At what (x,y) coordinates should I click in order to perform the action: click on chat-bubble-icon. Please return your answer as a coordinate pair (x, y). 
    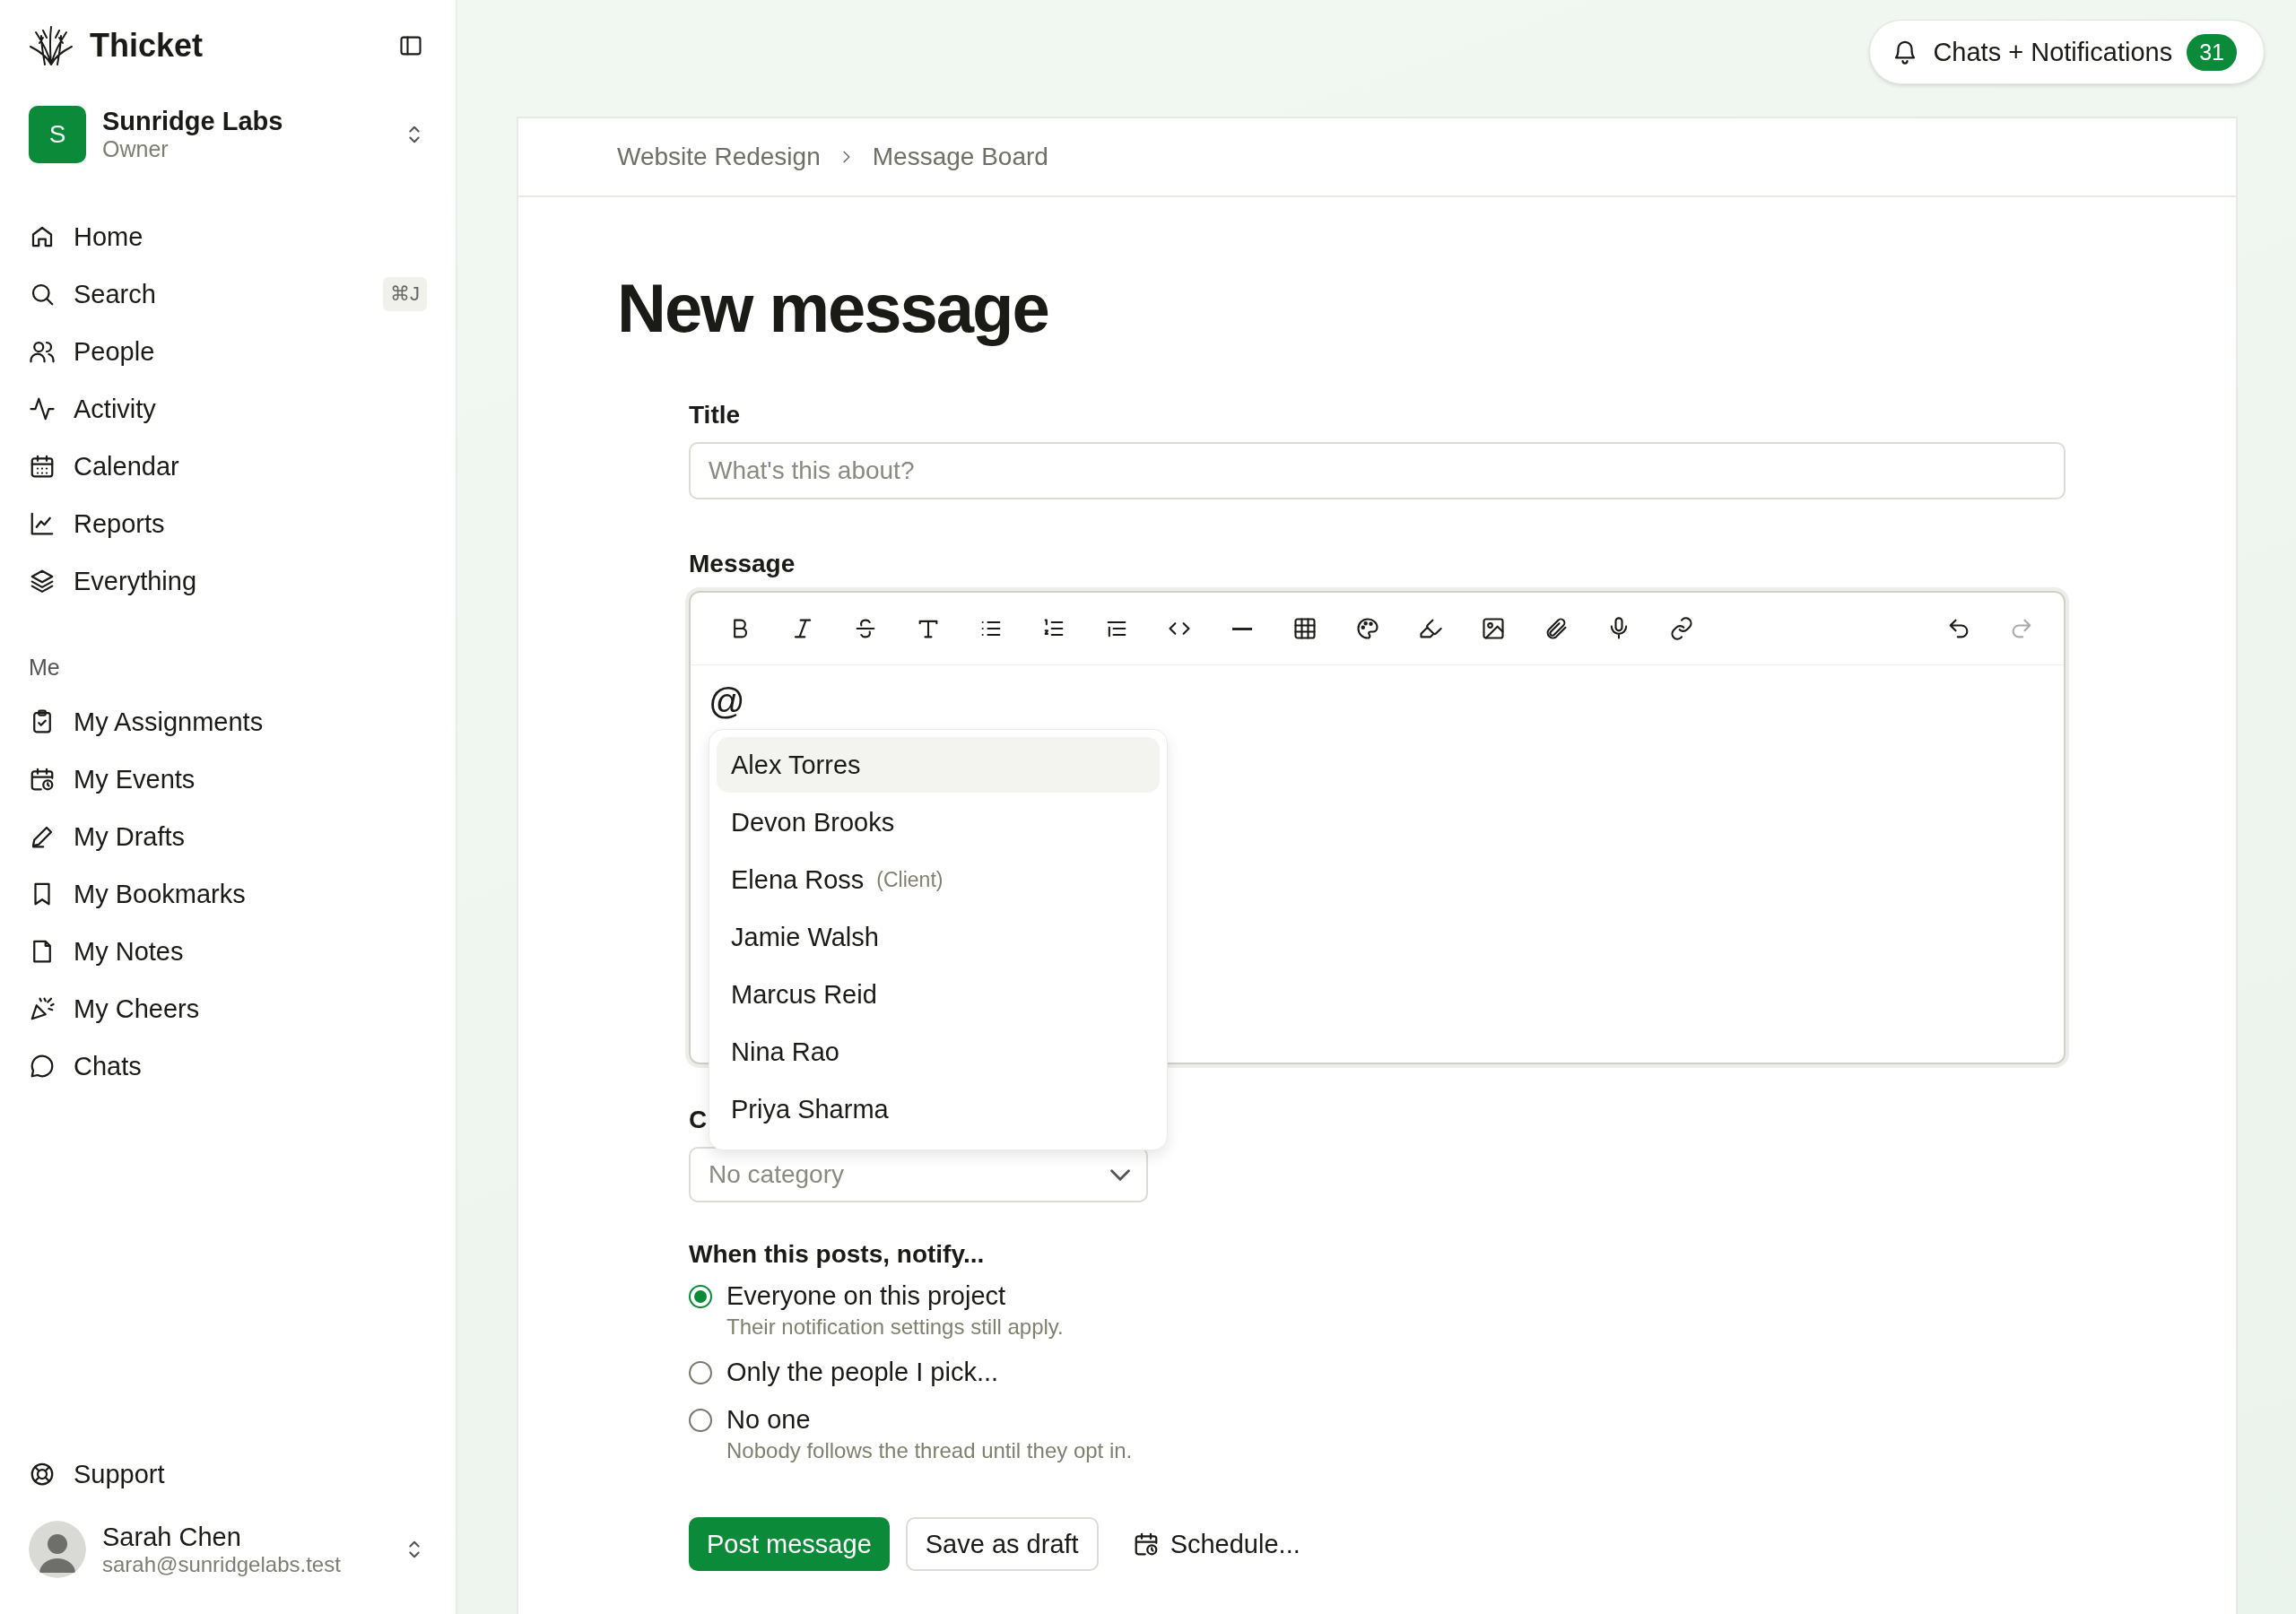
    Looking at the image, I should click on (42, 1066).